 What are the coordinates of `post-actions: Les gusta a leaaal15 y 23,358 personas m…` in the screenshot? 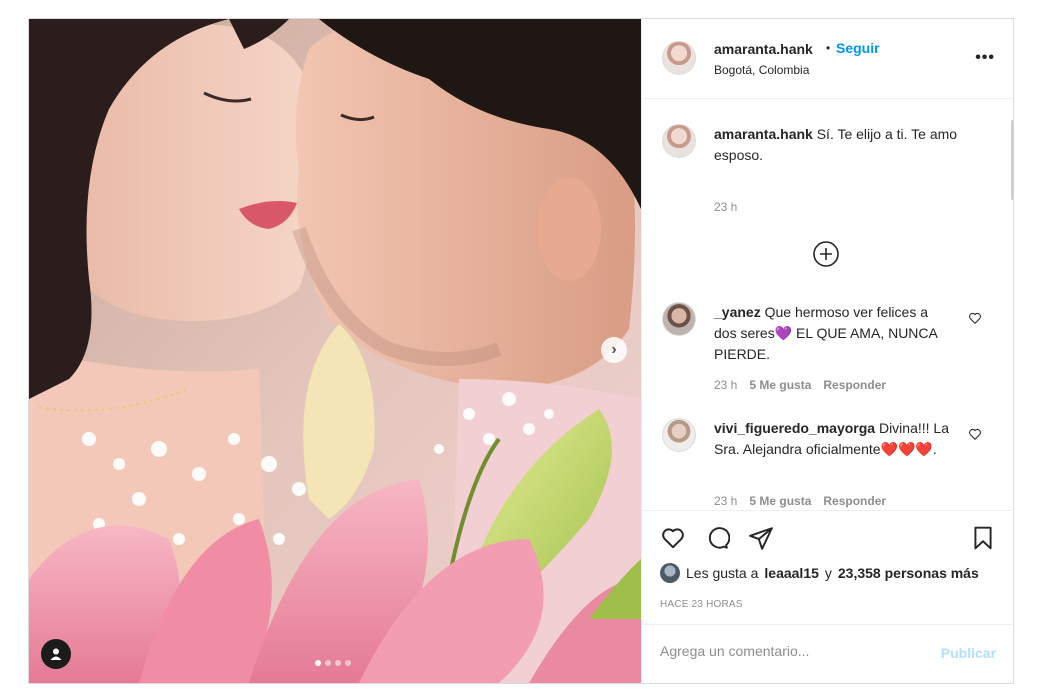 It's located at (828, 567).